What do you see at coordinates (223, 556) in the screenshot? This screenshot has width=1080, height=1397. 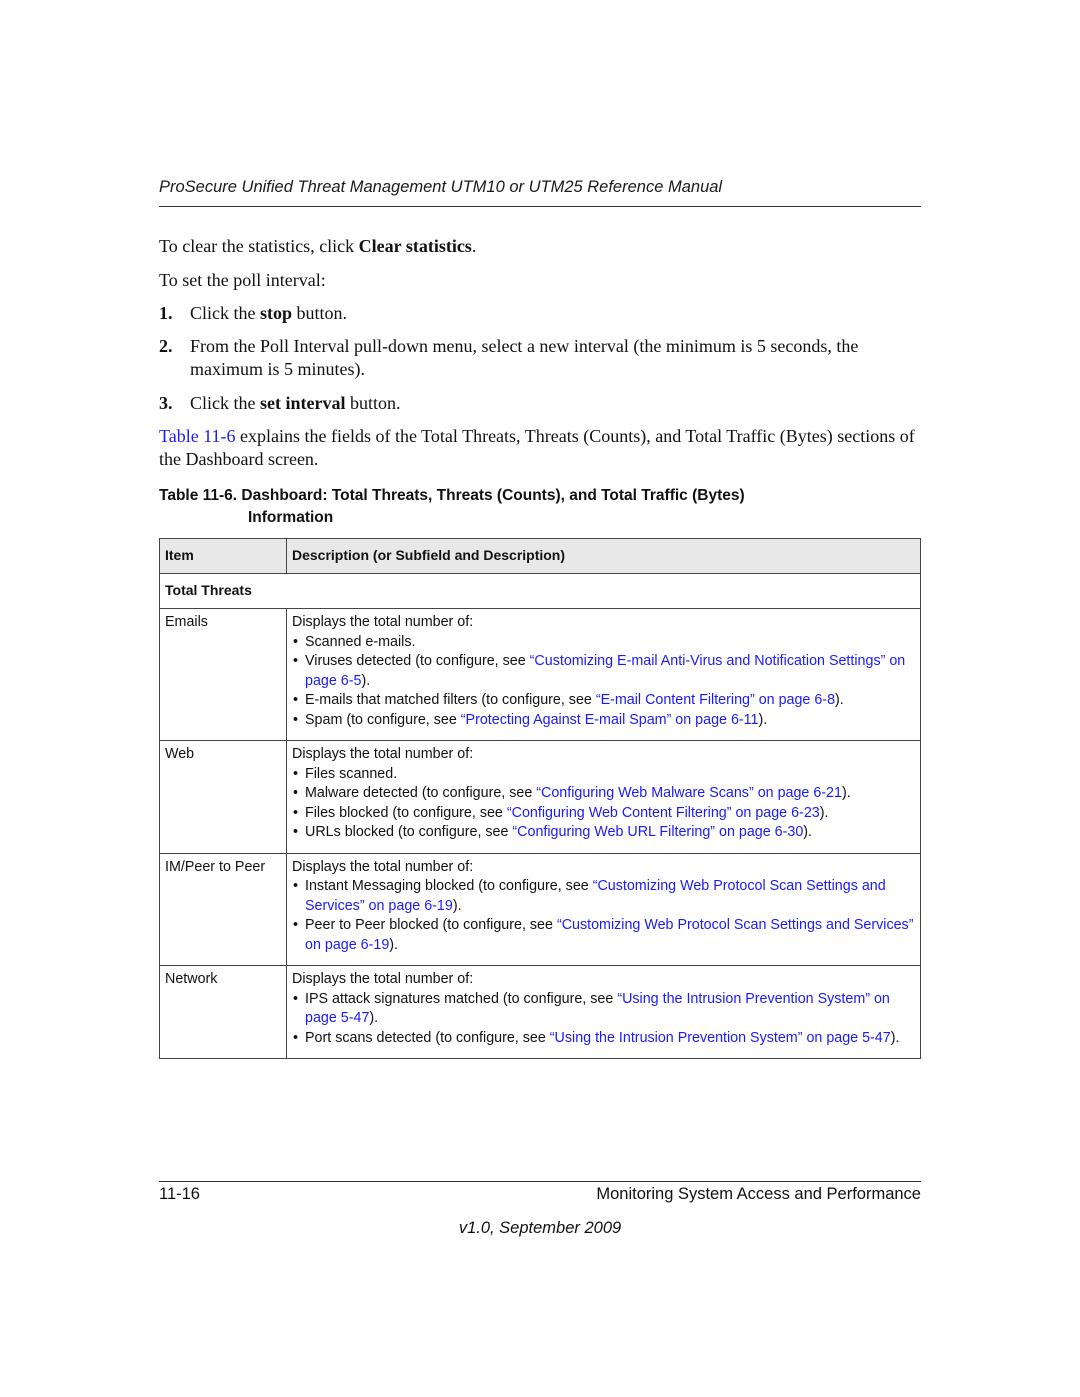 I see `column-header-item: Item` at bounding box center [223, 556].